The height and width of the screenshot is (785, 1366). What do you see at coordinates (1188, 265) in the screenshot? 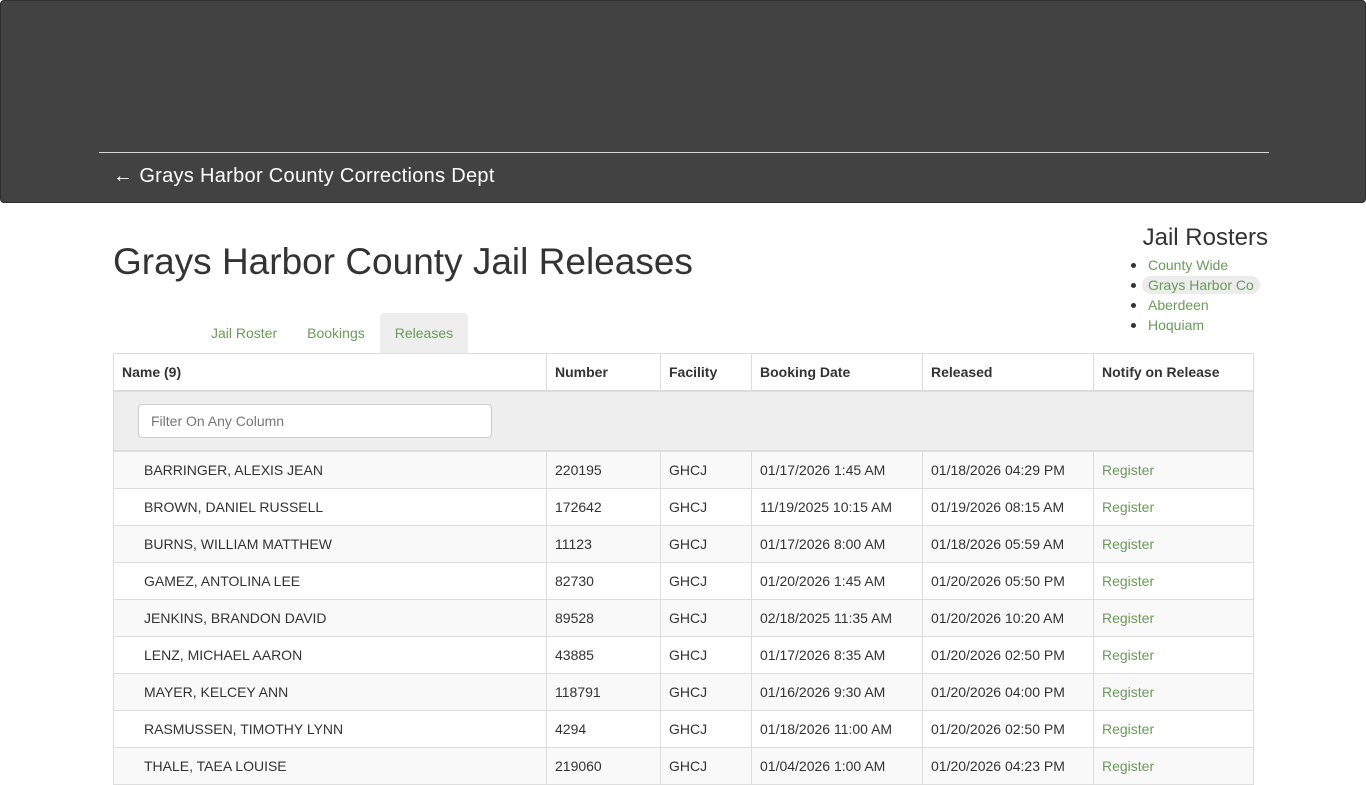
I see `roster-link-county-wide: County Wide` at bounding box center [1188, 265].